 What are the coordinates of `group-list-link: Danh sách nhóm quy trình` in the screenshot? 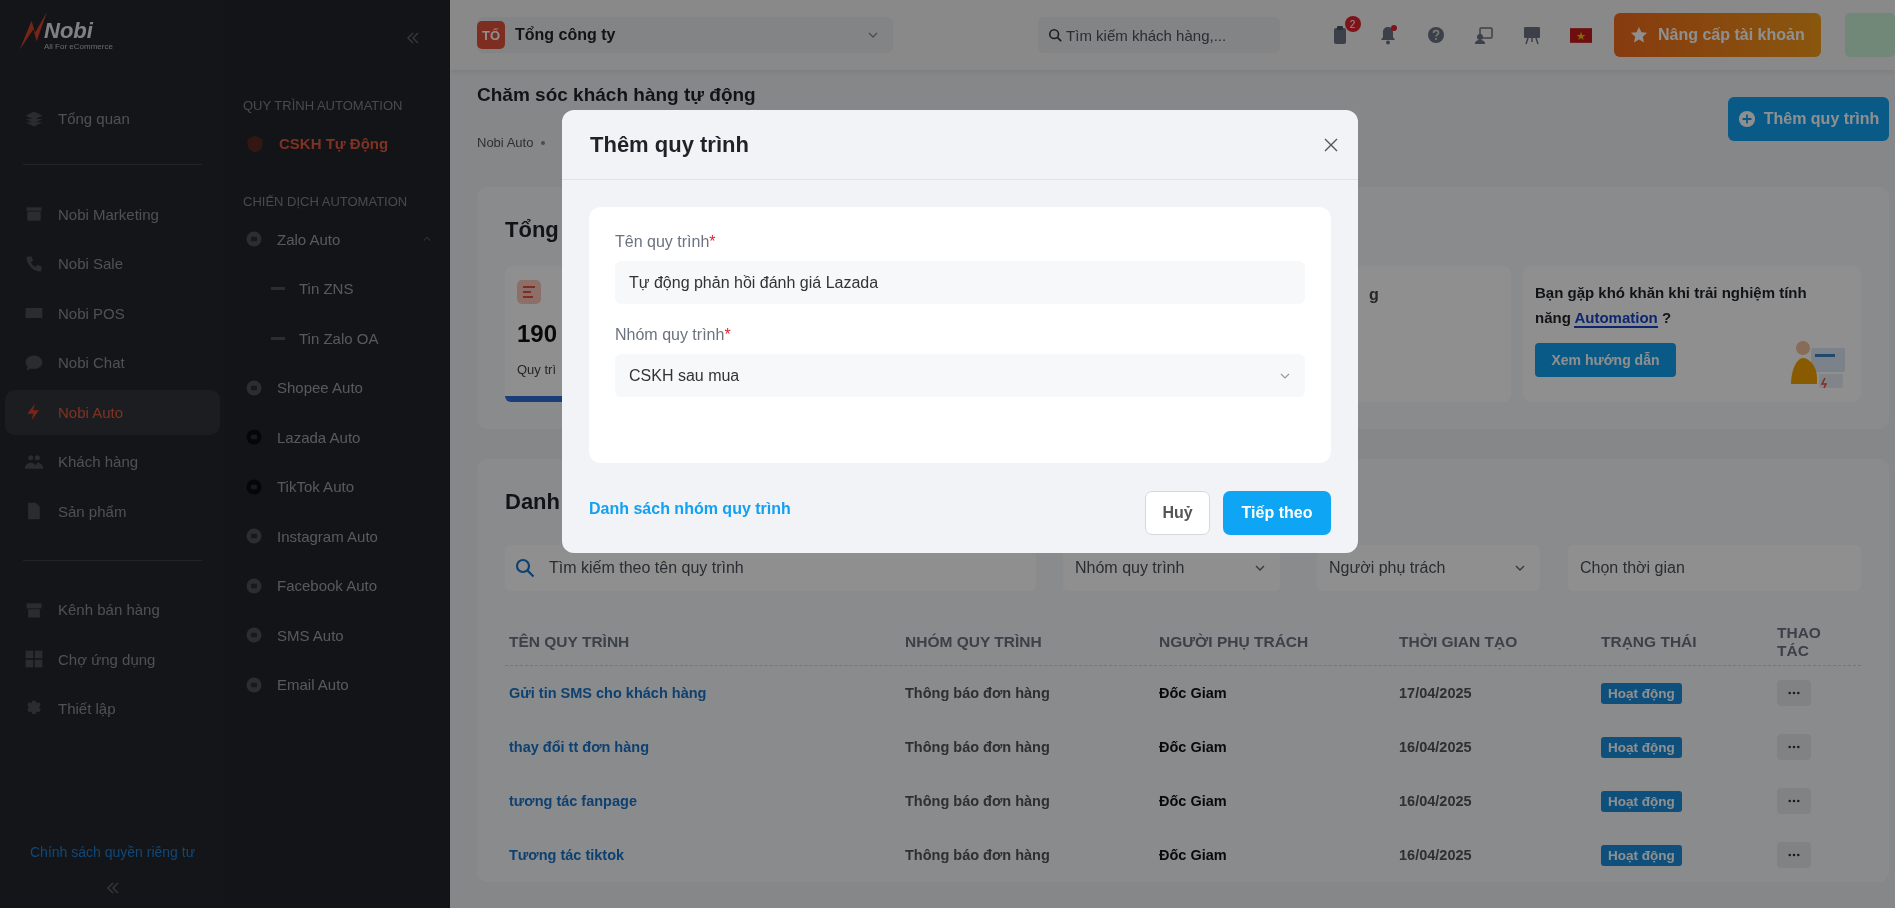 It's located at (690, 509).